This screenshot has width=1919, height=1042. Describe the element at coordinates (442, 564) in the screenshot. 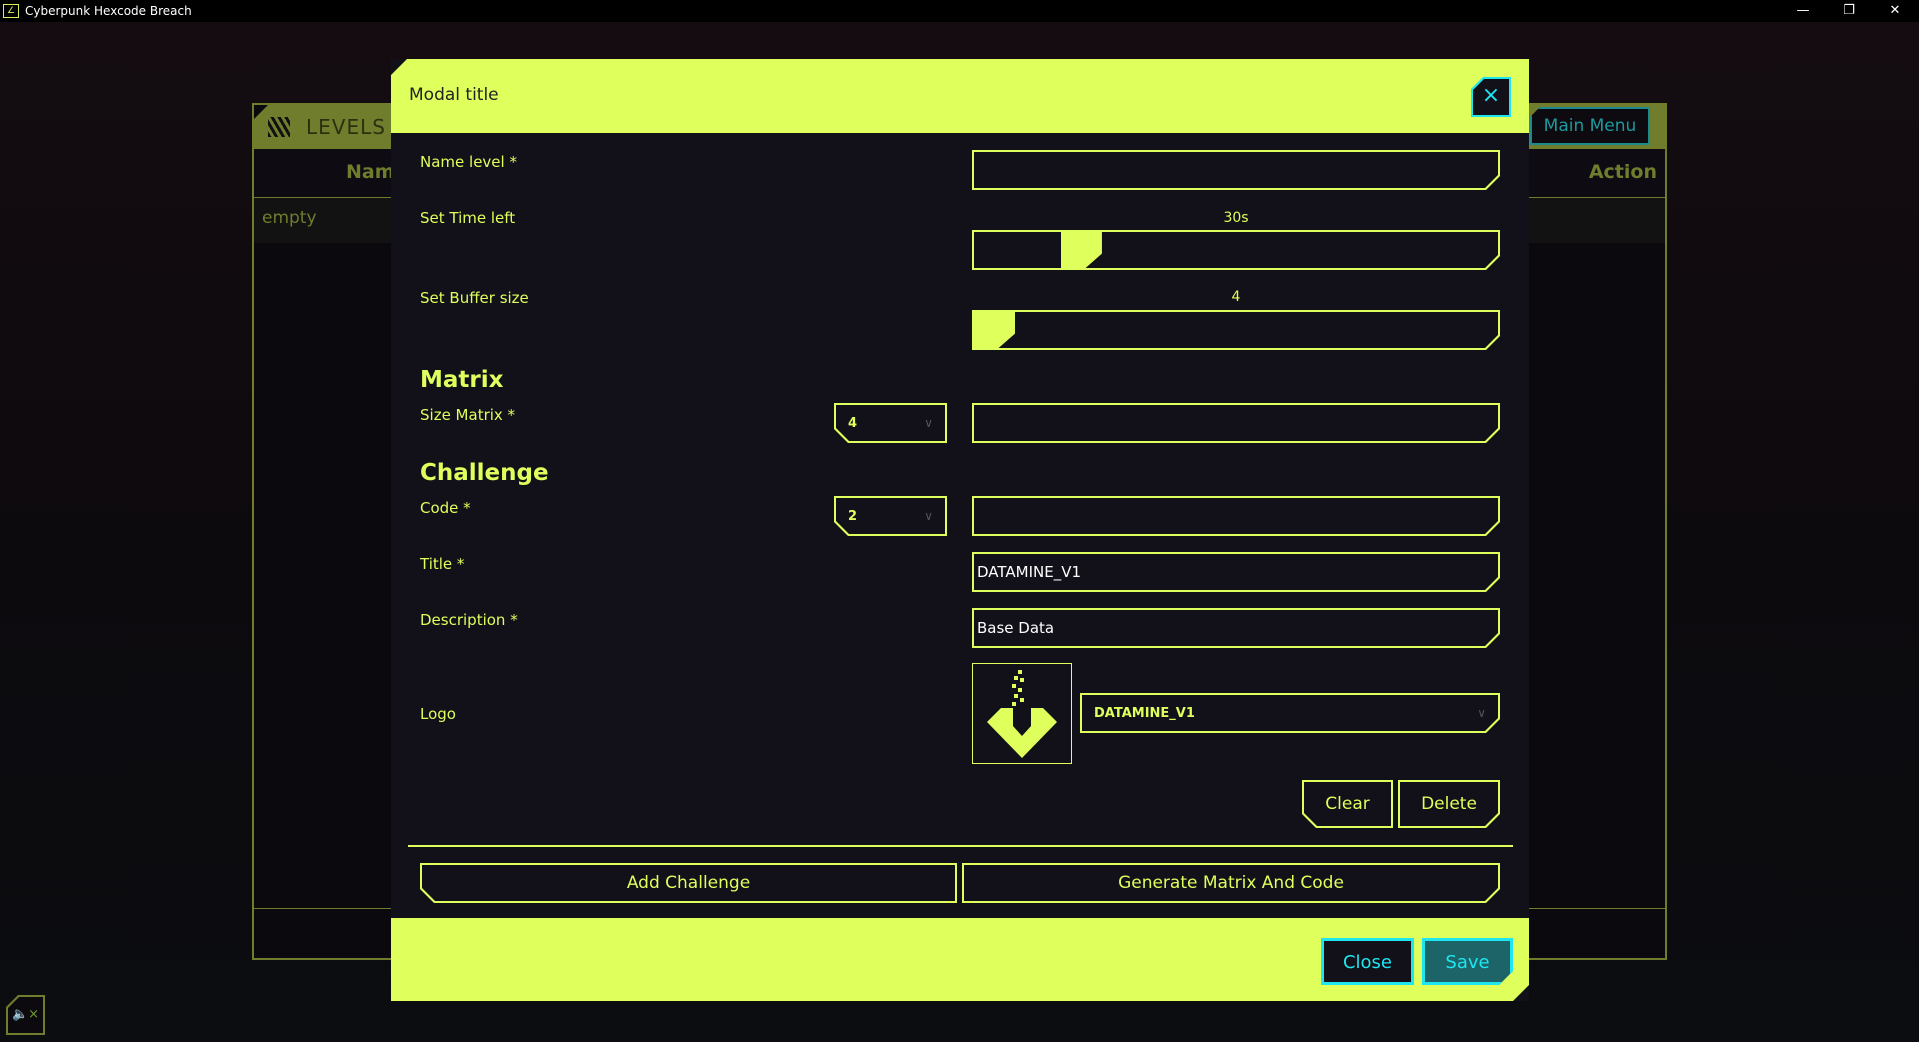

I see `title-label: Title *` at that location.